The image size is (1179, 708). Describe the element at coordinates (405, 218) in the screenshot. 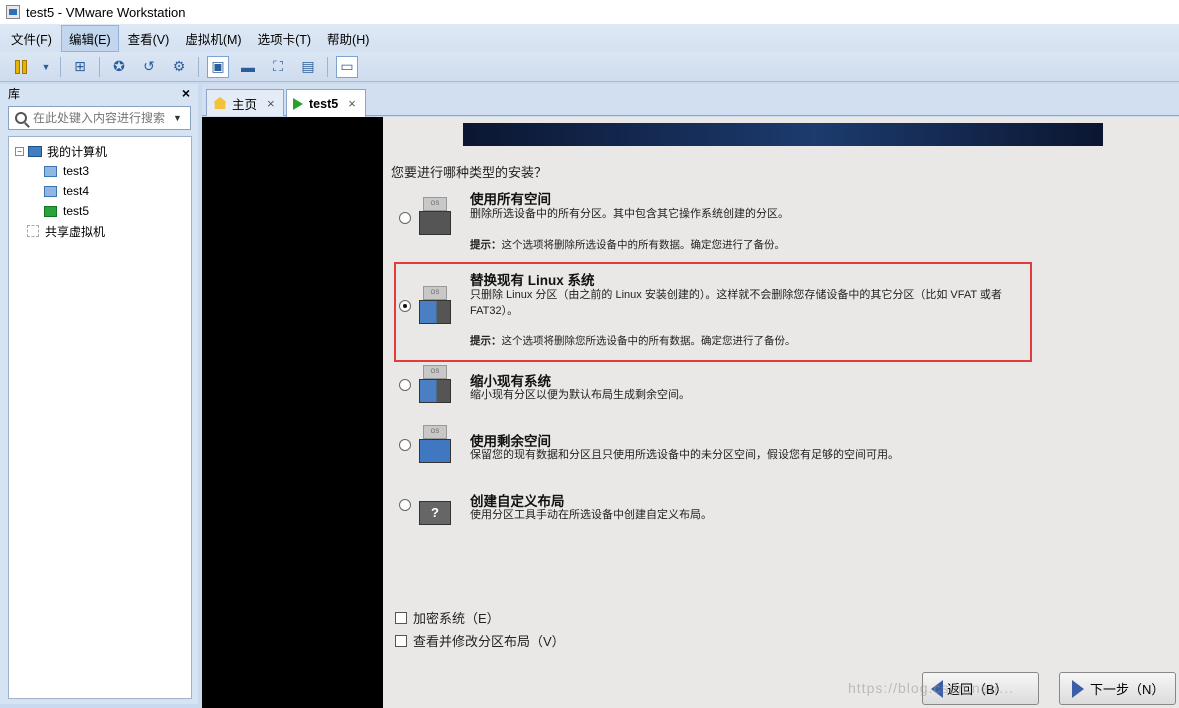

I see `radio-use-all-space` at that location.